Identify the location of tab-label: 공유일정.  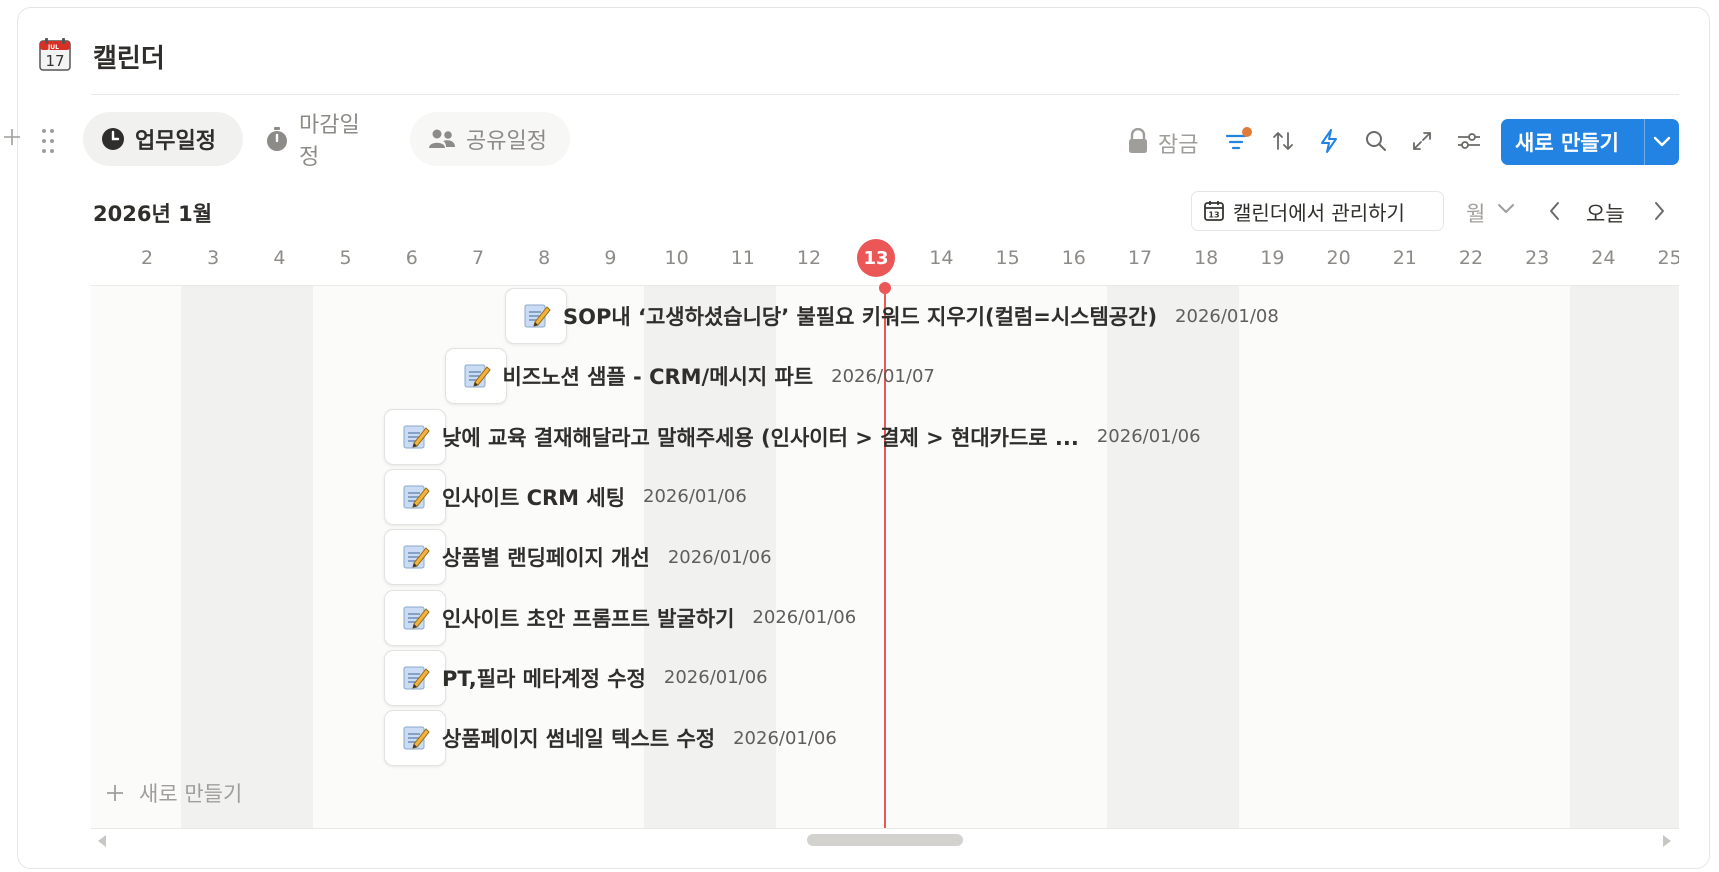
(506, 141).